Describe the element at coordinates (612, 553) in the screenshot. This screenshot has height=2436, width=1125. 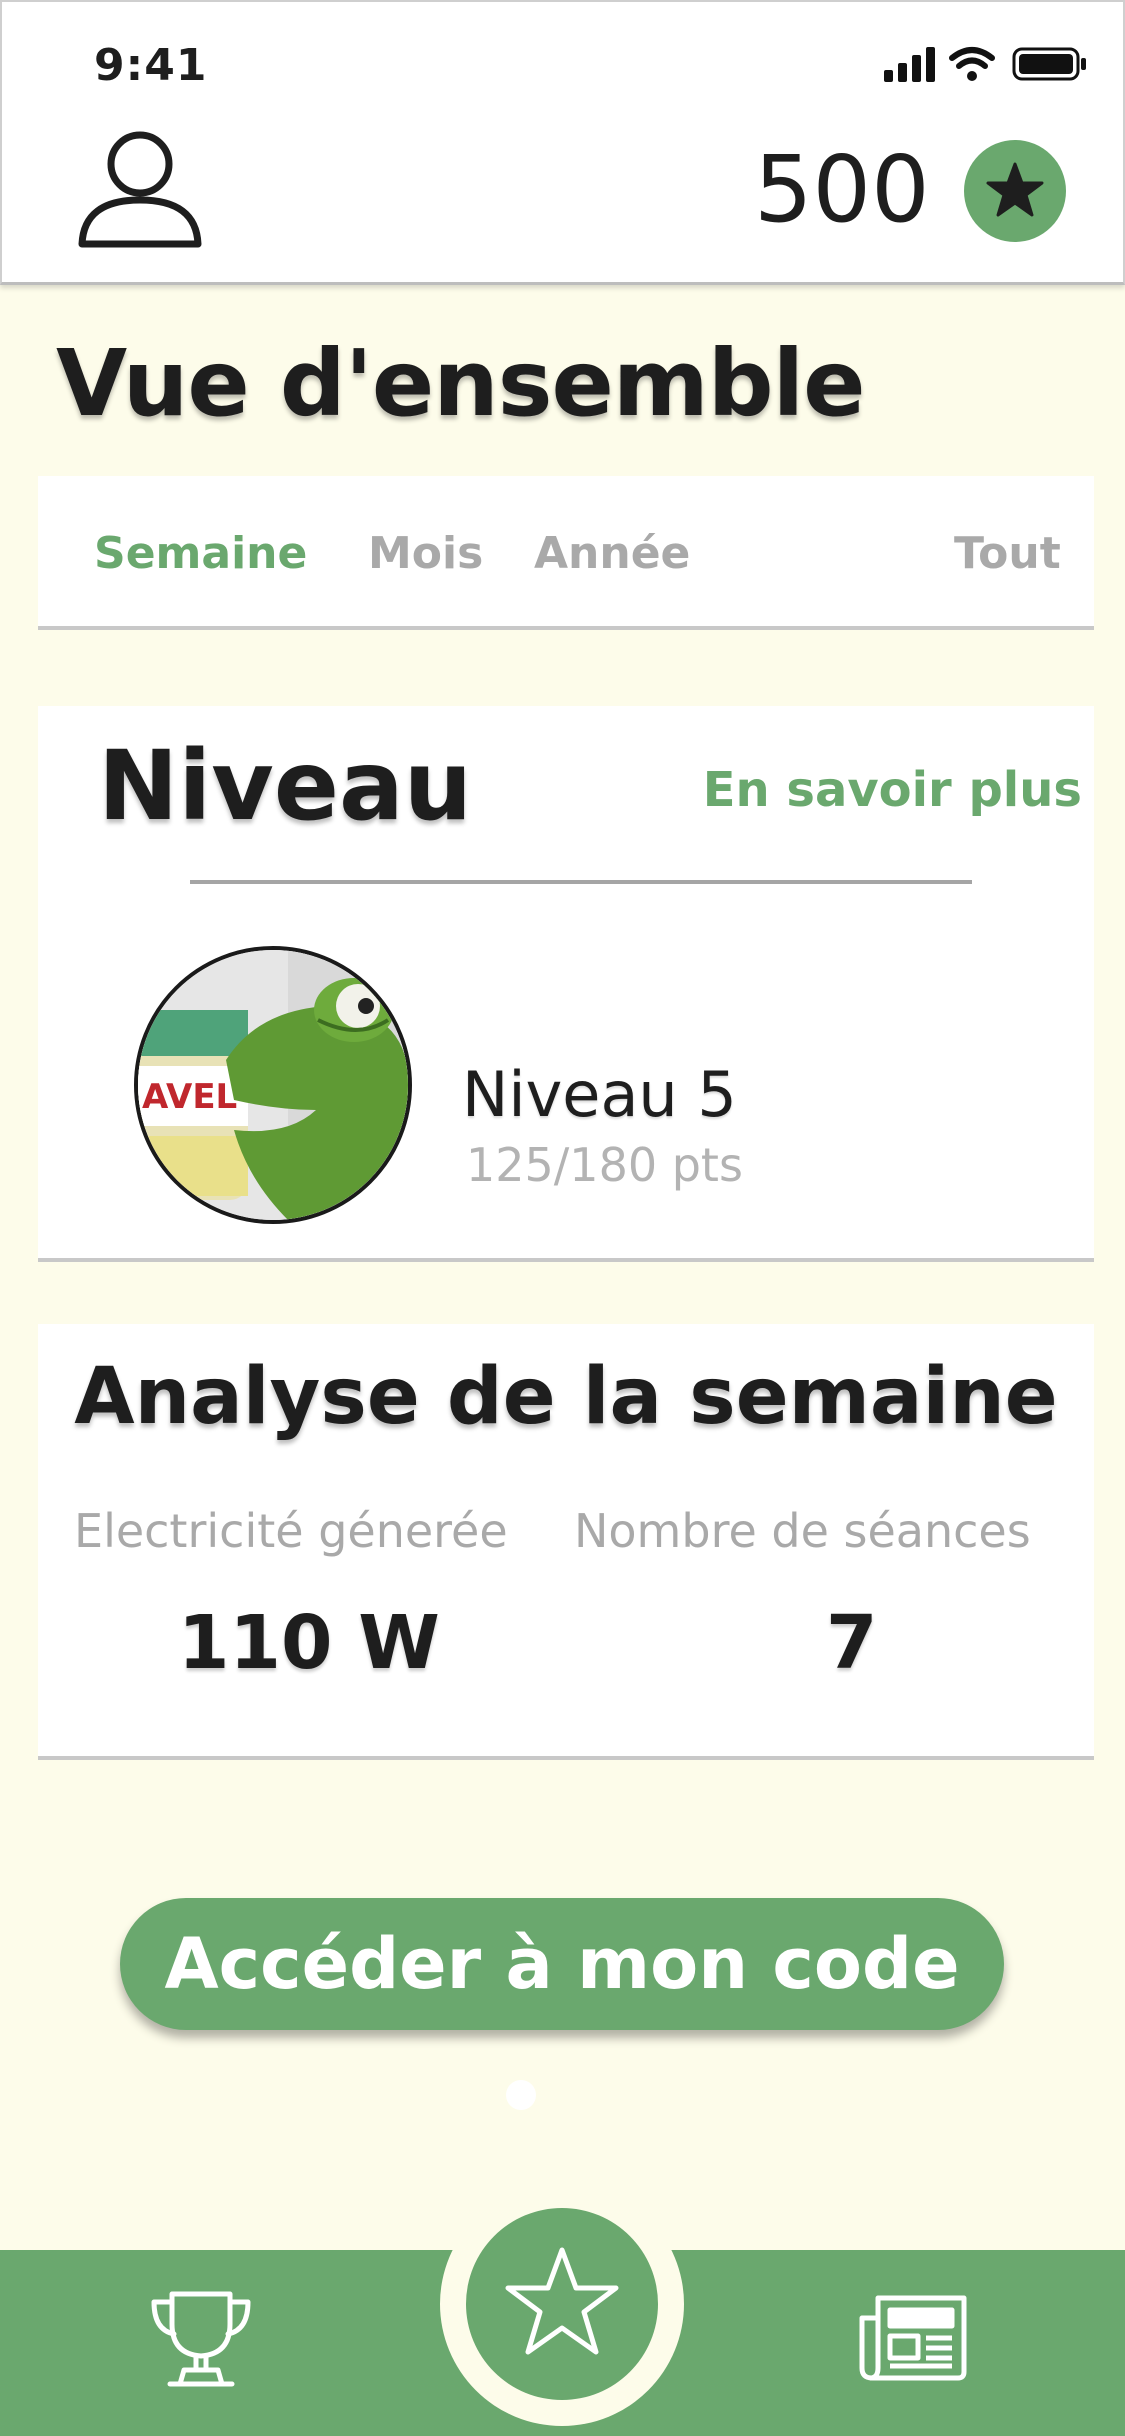
I see `tab-annee: Année` at that location.